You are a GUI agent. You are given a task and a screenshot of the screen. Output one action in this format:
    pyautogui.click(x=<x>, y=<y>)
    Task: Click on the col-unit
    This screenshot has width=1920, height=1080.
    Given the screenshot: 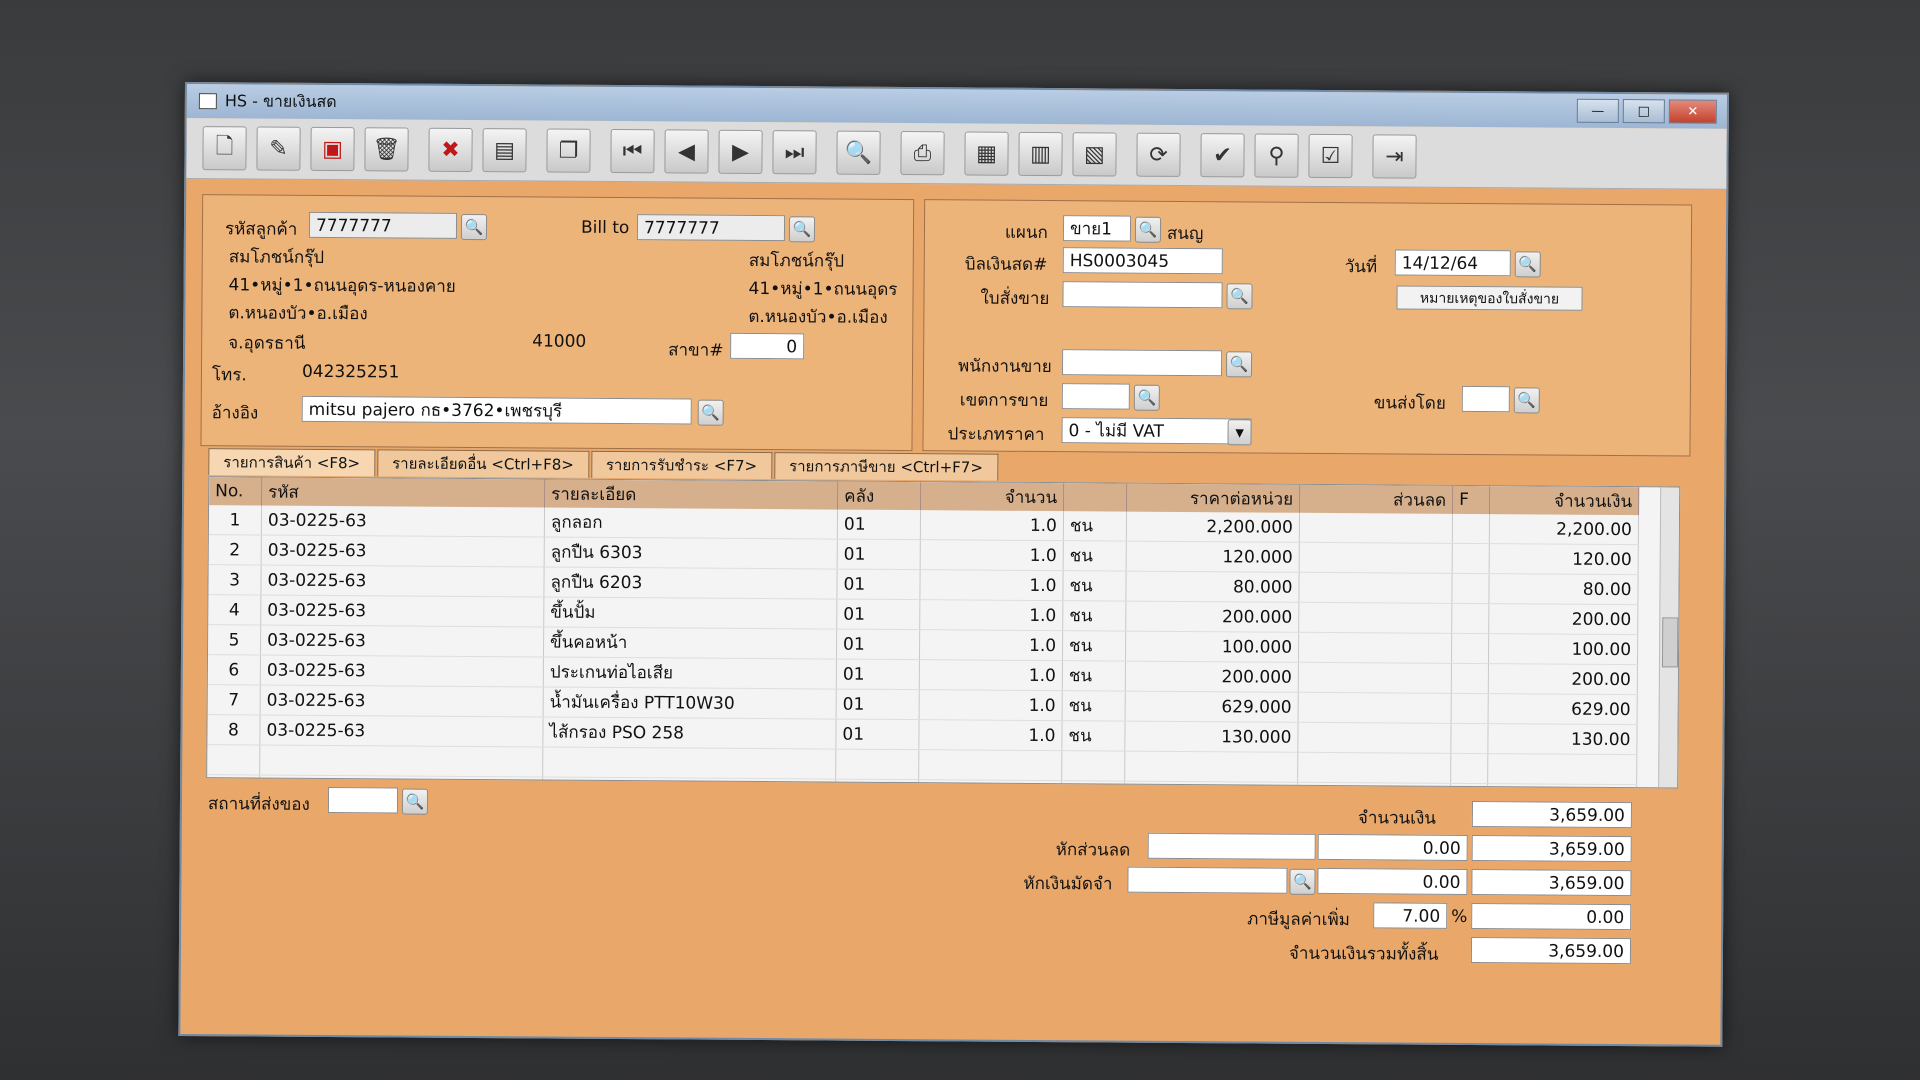 What is the action you would take?
    pyautogui.click(x=1095, y=497)
    